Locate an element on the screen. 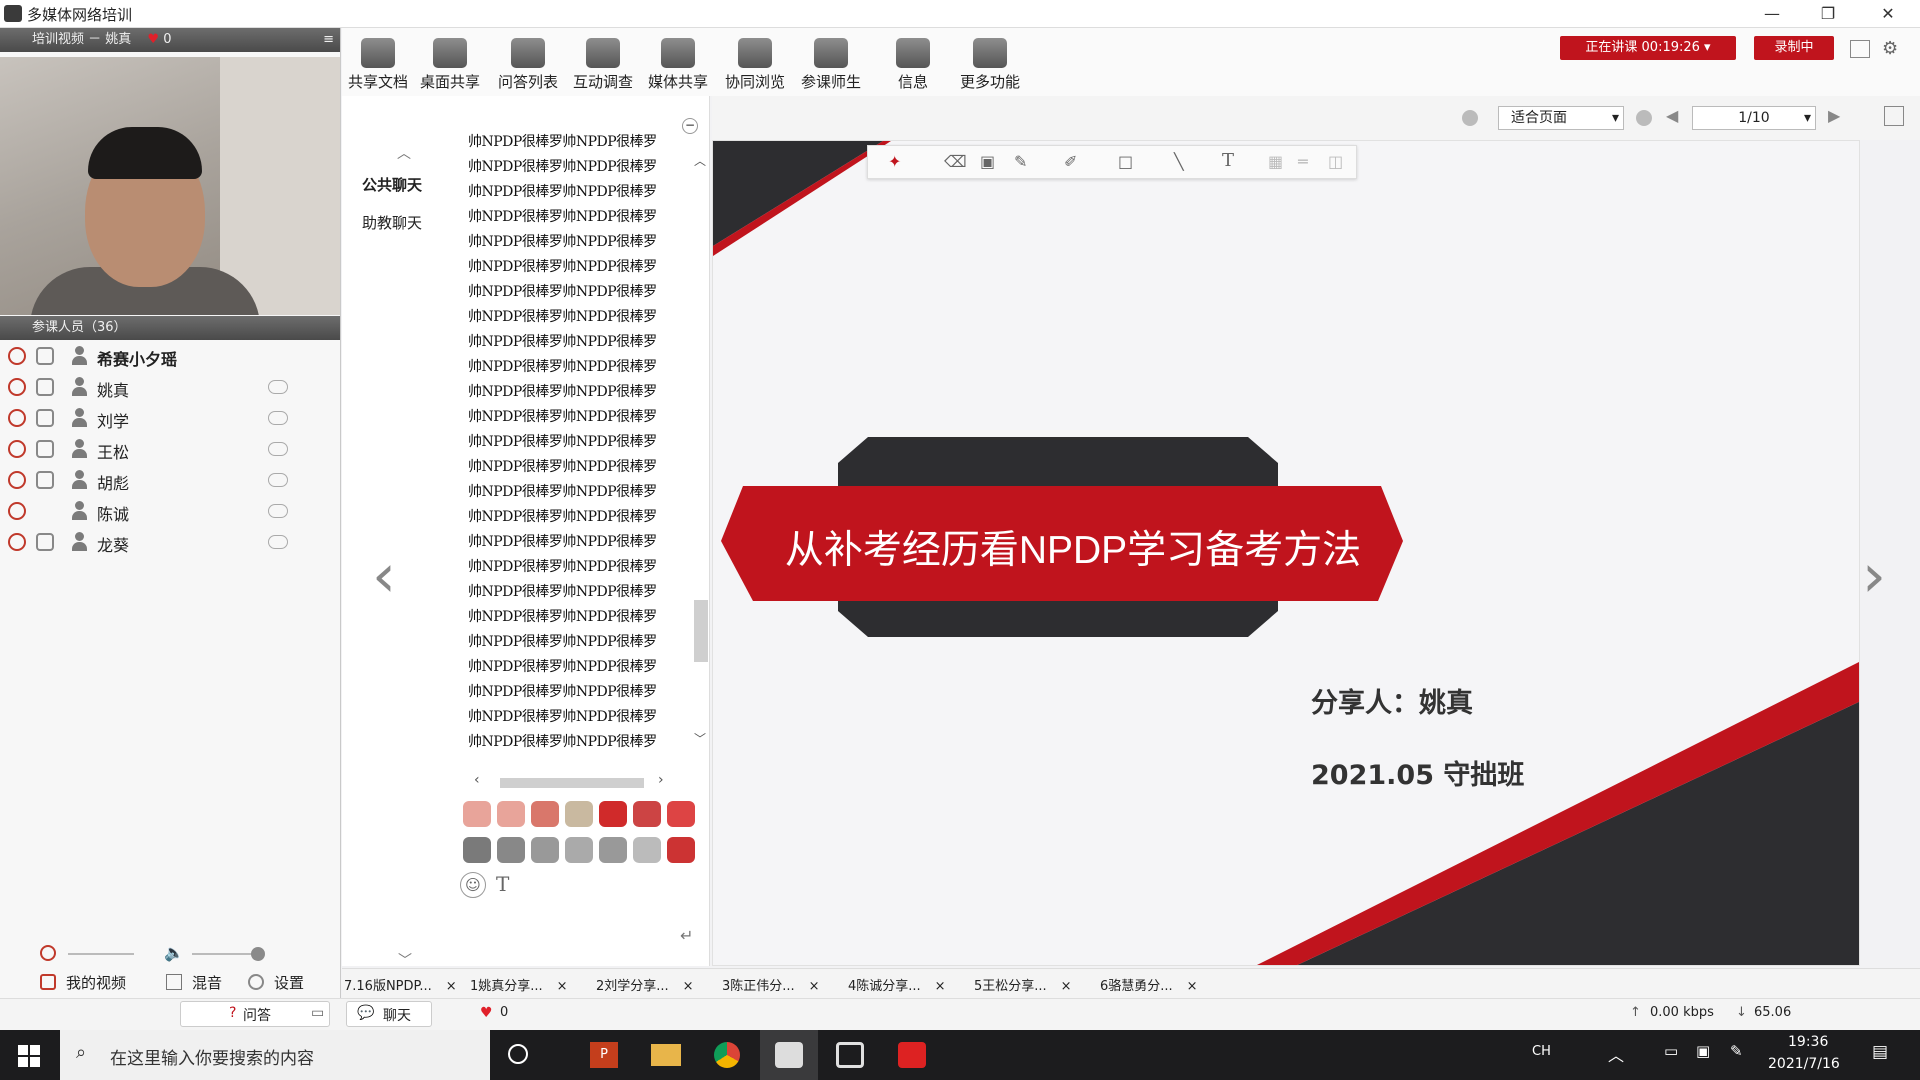  tab-public-chat: 公共聊天 is located at coordinates (392, 184).